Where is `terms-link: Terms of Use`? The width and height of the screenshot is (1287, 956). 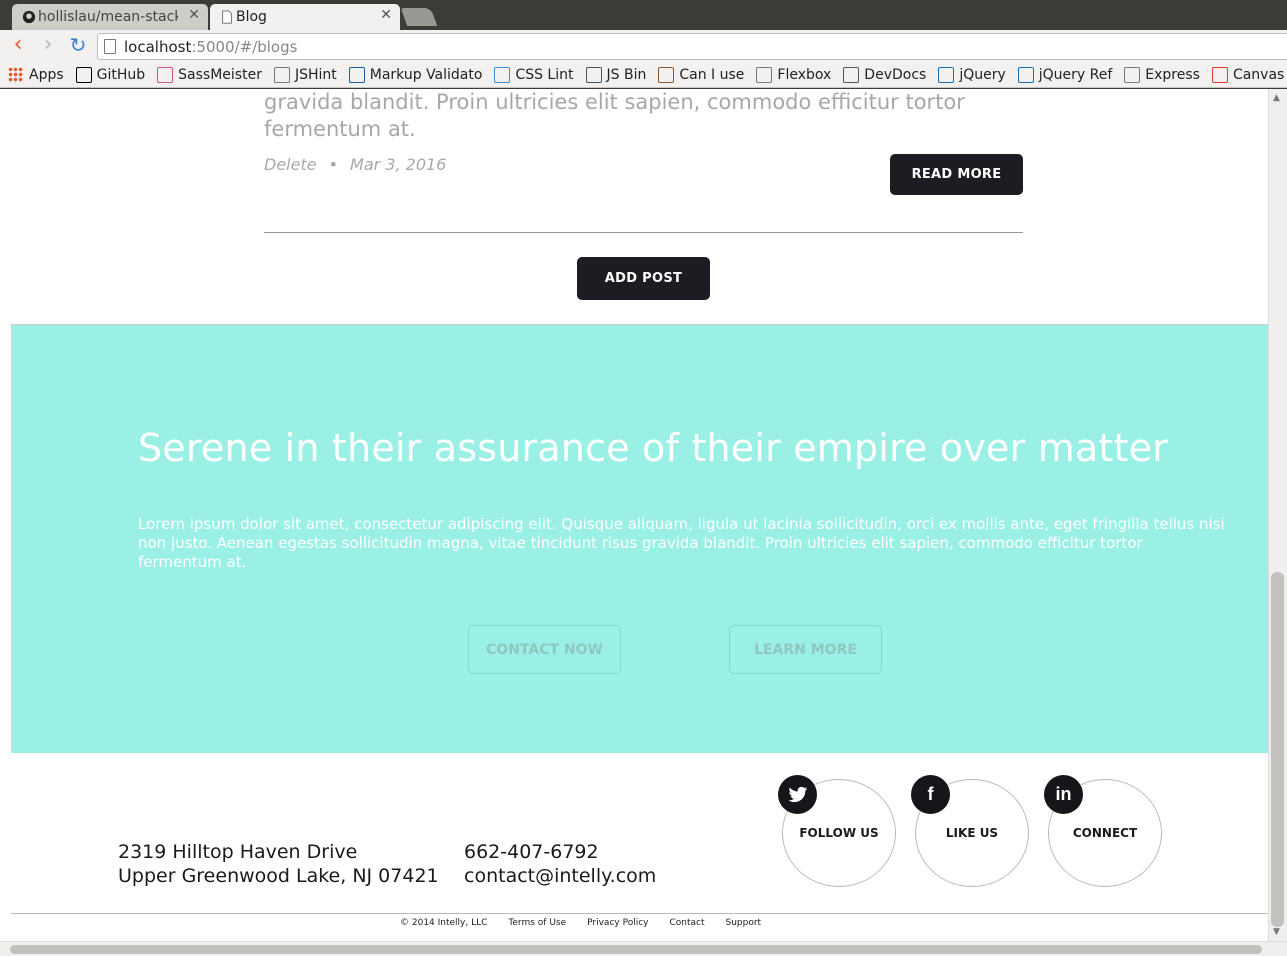 terms-link: Terms of Use is located at coordinates (537, 923).